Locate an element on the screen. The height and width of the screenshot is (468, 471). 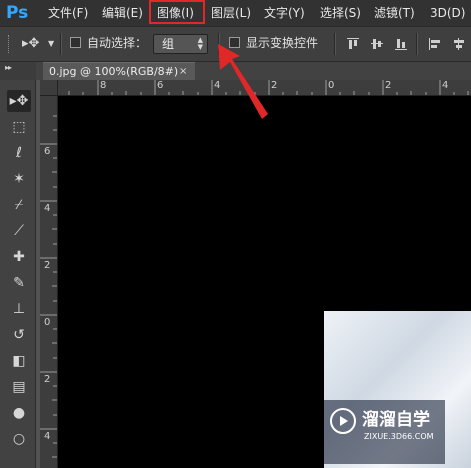
close-icon: × is located at coordinates (183, 71).